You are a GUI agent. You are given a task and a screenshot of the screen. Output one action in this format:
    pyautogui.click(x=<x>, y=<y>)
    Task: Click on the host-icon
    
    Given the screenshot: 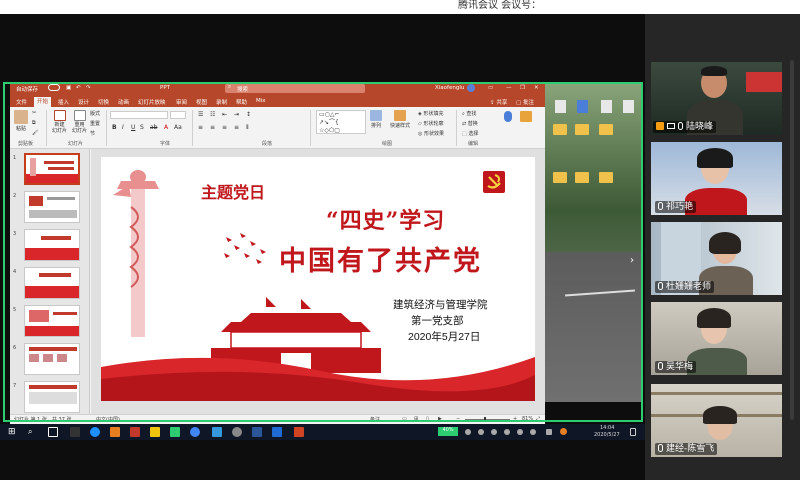 What is the action you would take?
    pyautogui.click(x=660, y=126)
    